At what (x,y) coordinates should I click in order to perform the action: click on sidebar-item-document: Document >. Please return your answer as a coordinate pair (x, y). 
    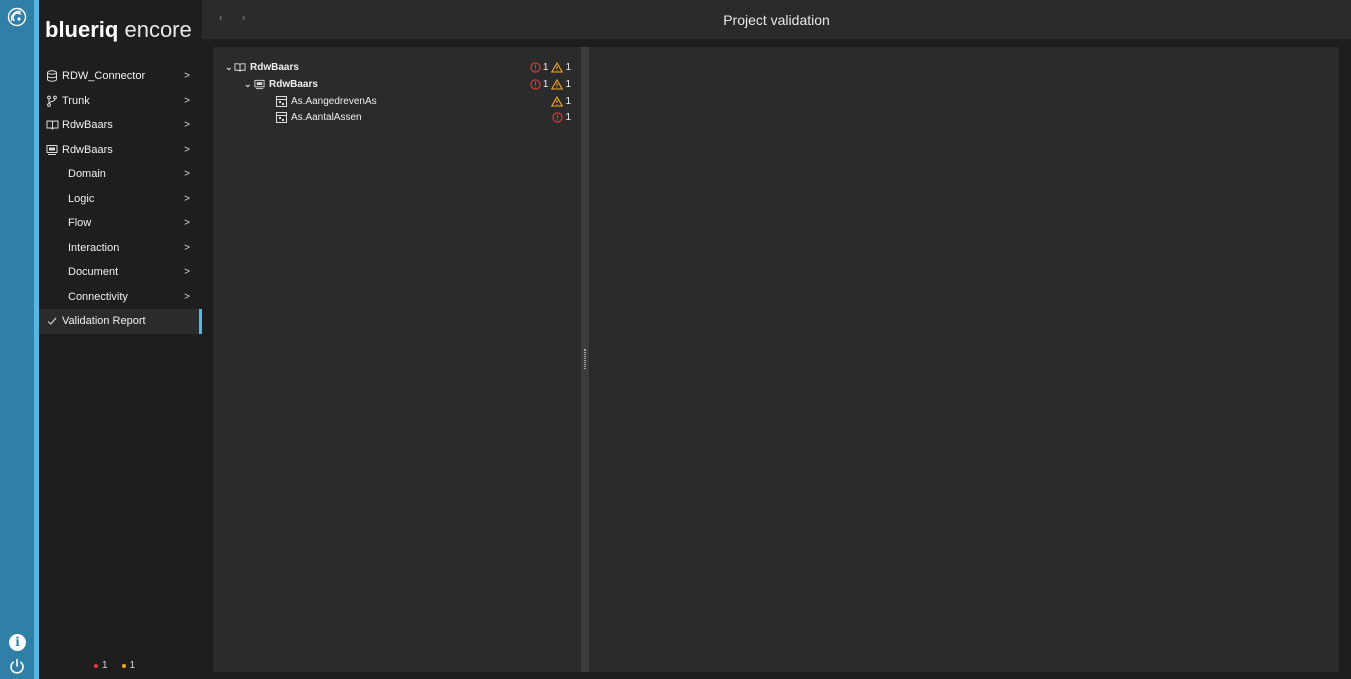
    Looking at the image, I should click on (120, 272).